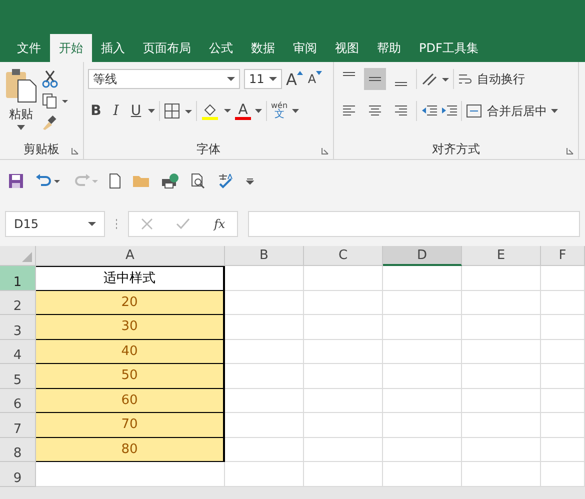  What do you see at coordinates (319, 73) in the screenshot?
I see `caret-down-icon` at bounding box center [319, 73].